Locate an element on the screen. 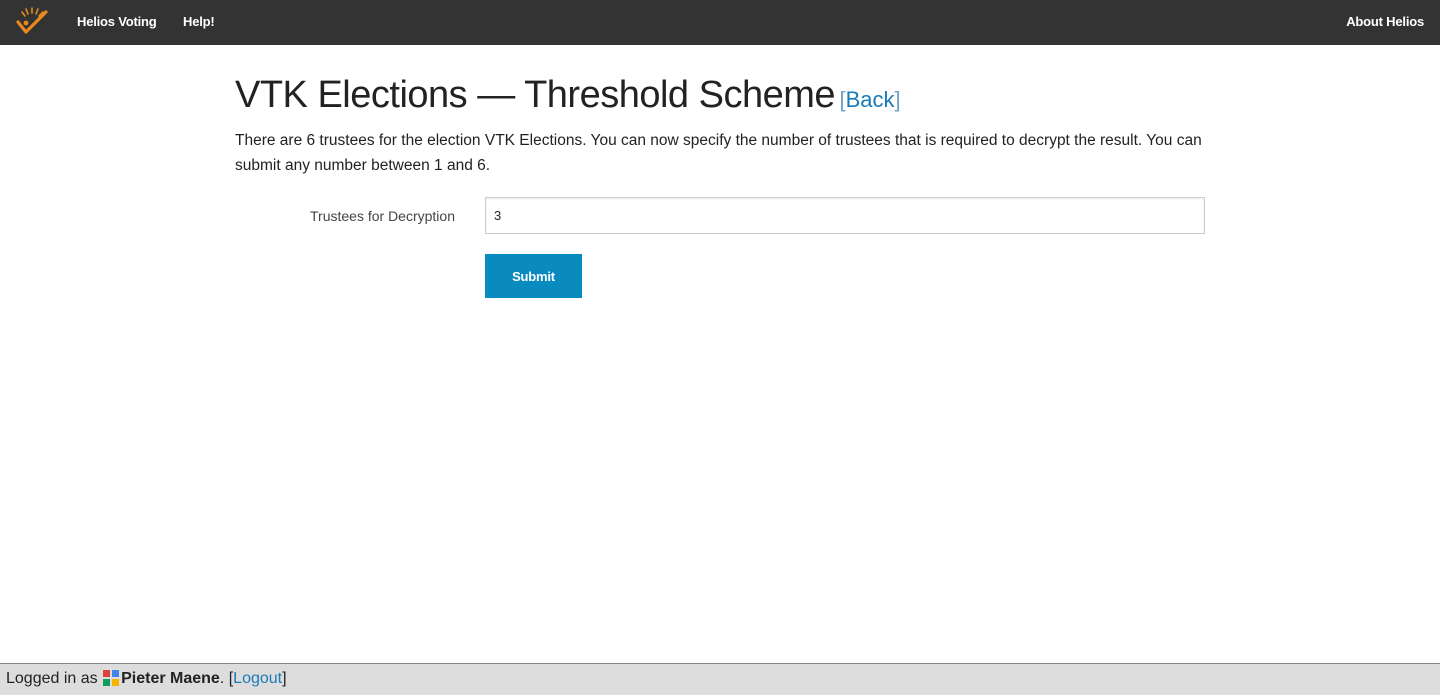  footer-bar: Logged in as Pieter Maene. [Logout] is located at coordinates (720, 679).